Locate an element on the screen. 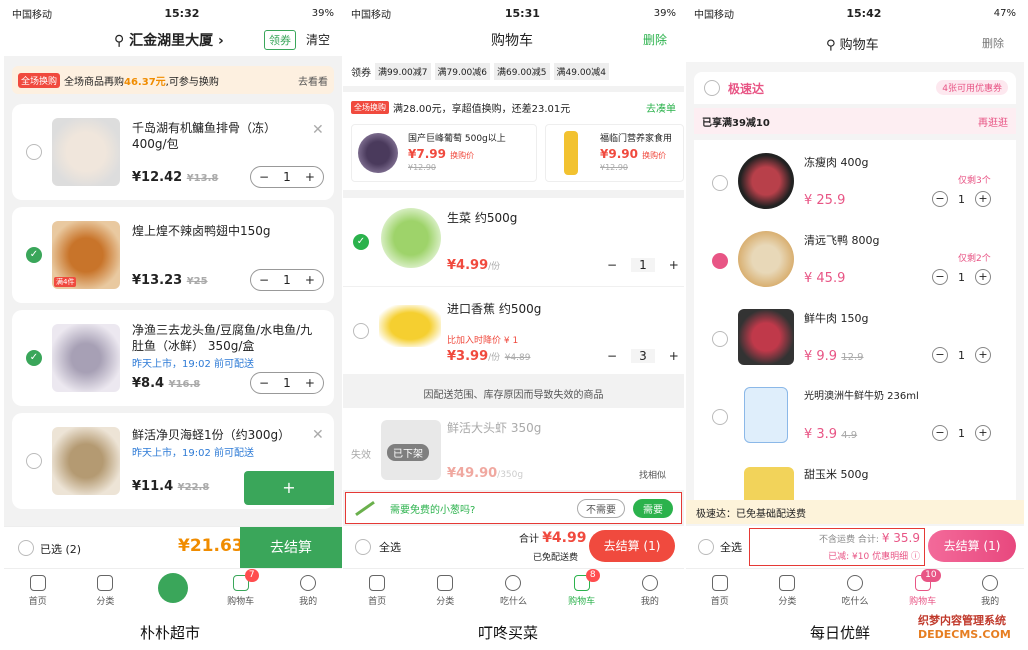 The width and height of the screenshot is (1028, 650). tab-cart: 10 购物车 is located at coordinates (923, 587).